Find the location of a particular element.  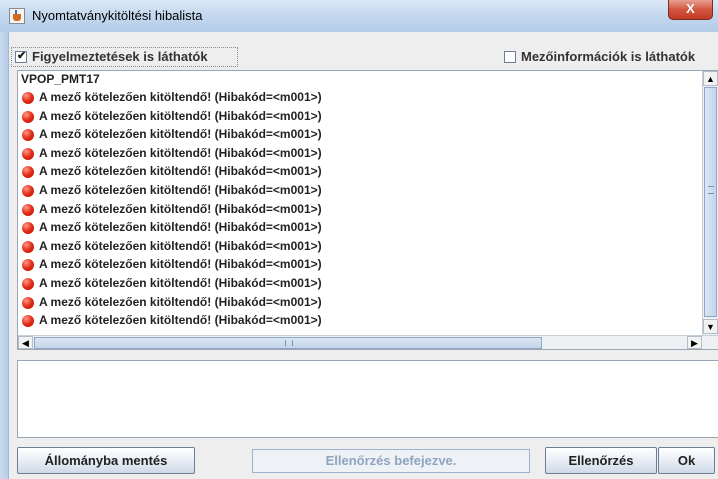

scroll-left-icon: ◀ is located at coordinates (25, 342).